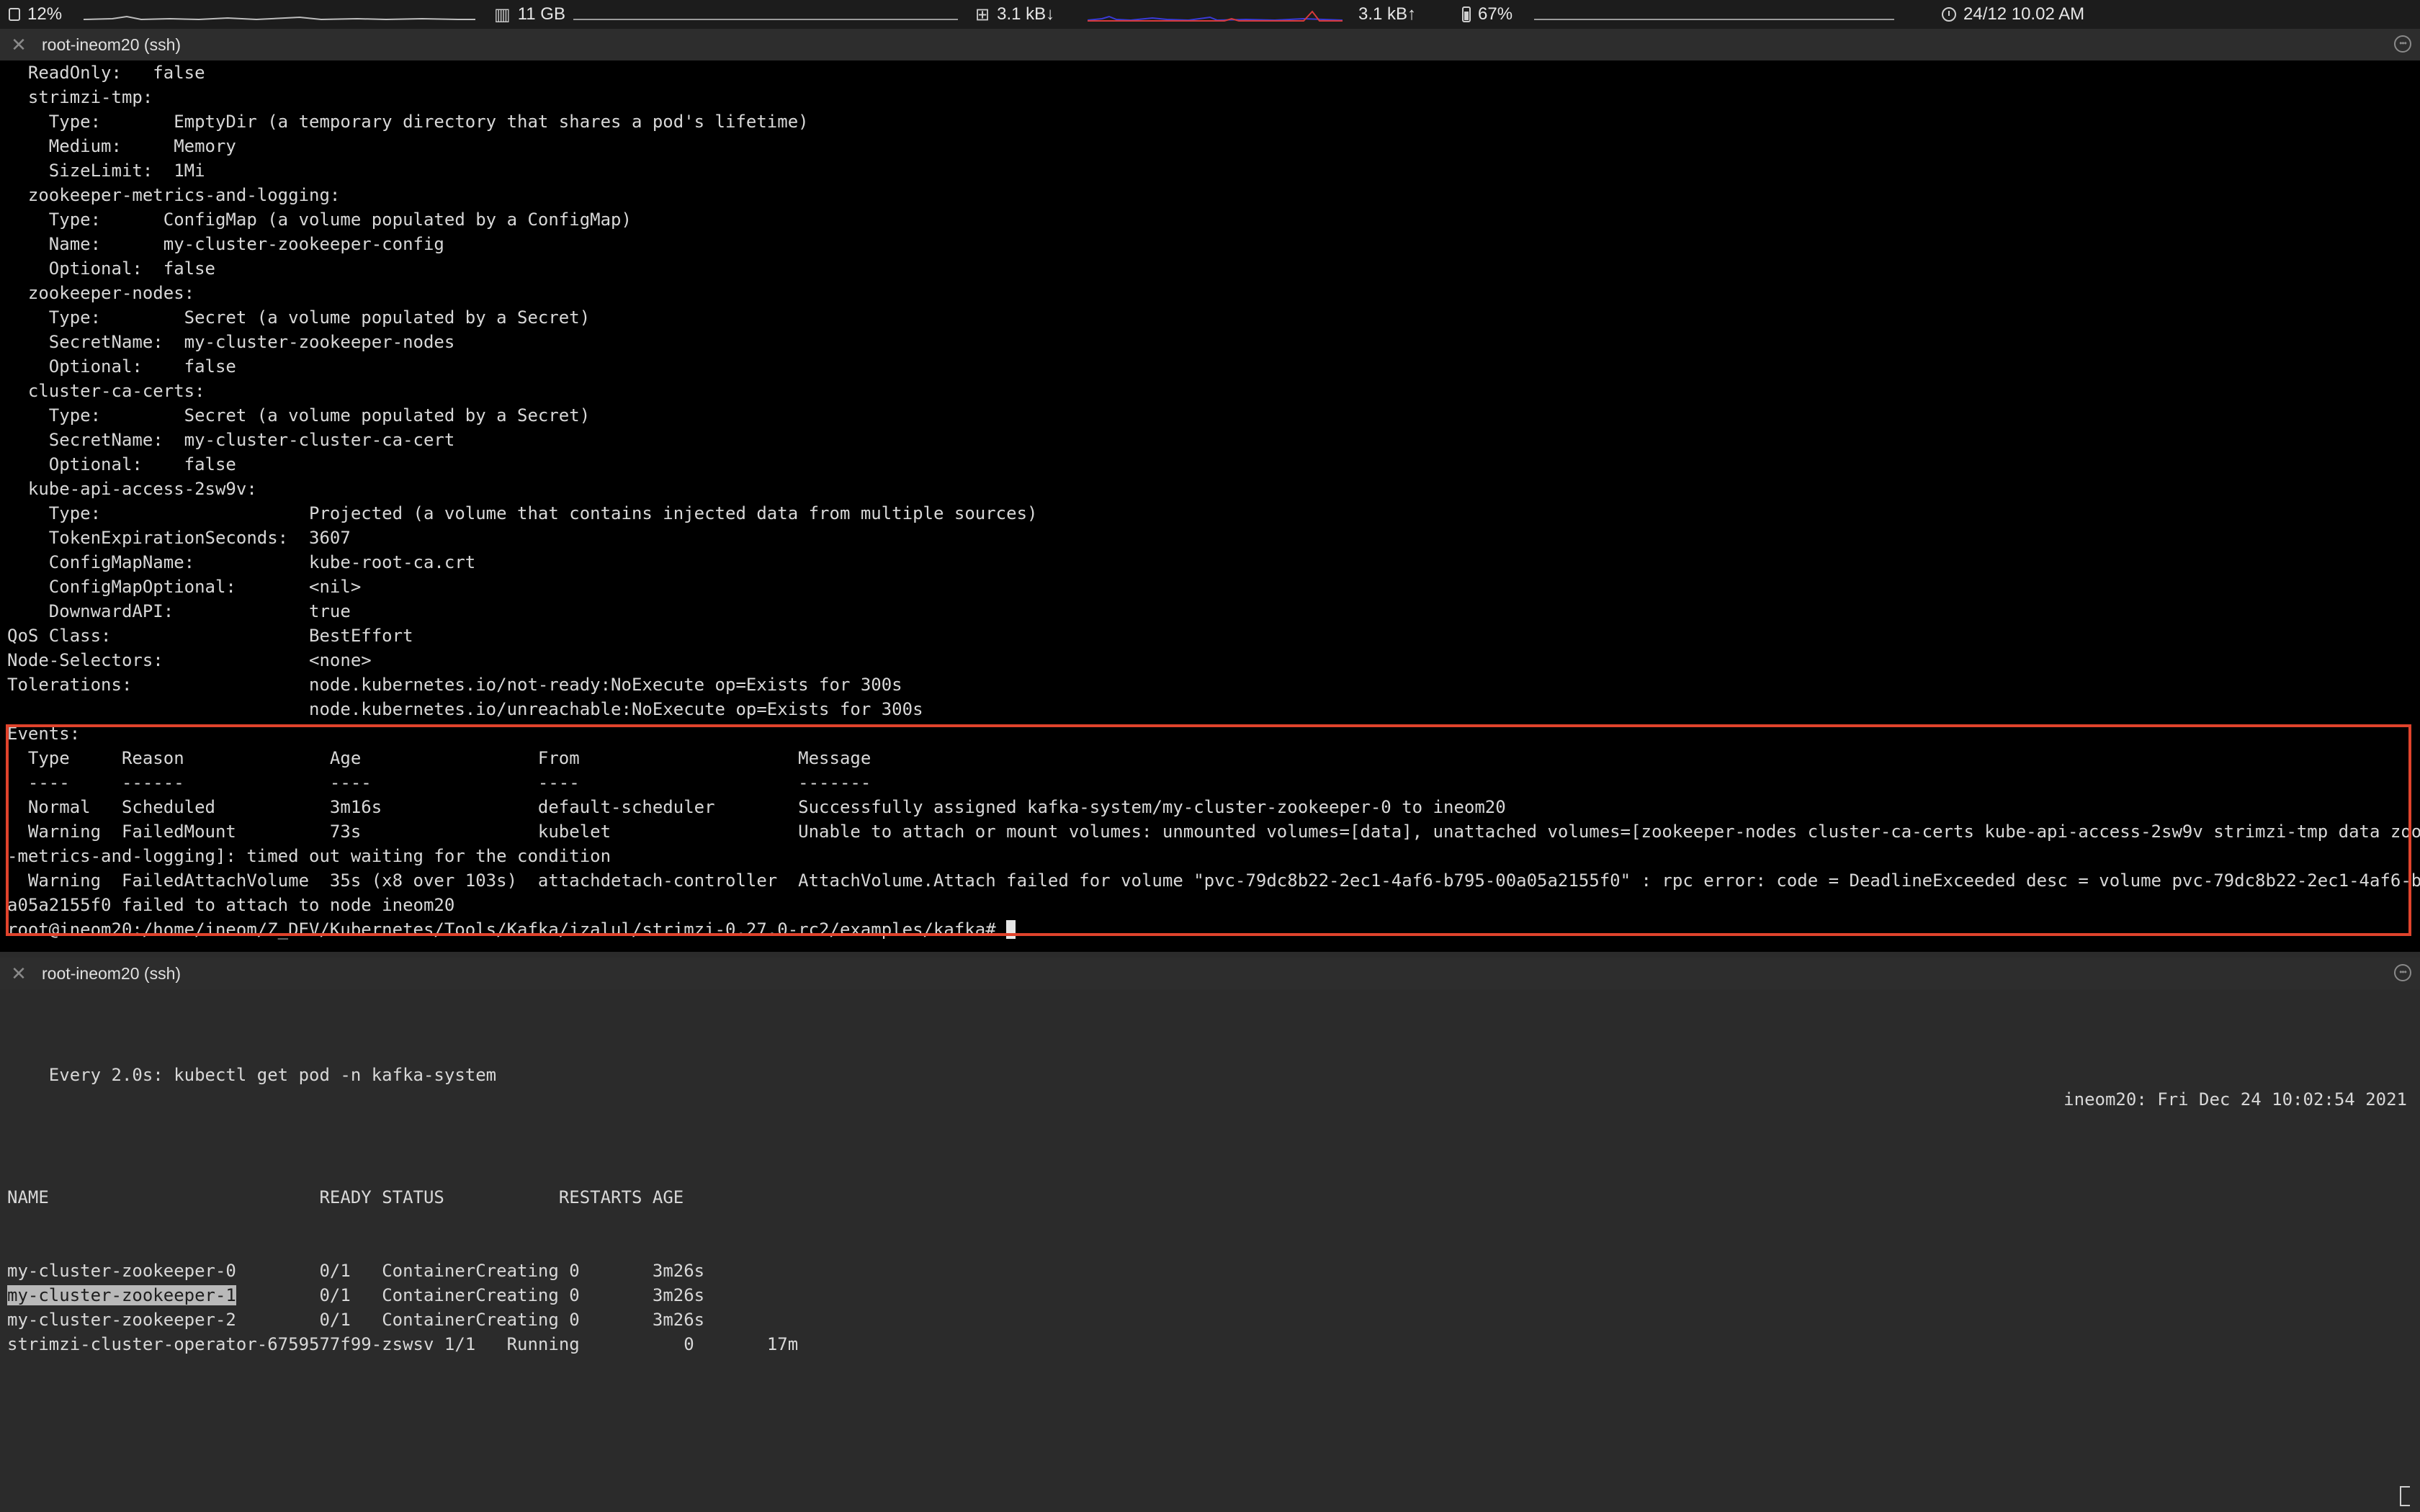 This screenshot has width=2420, height=1512. Describe the element at coordinates (112, 973) in the screenshot. I see `pane2-title: root-ineom20 (ssh)` at that location.